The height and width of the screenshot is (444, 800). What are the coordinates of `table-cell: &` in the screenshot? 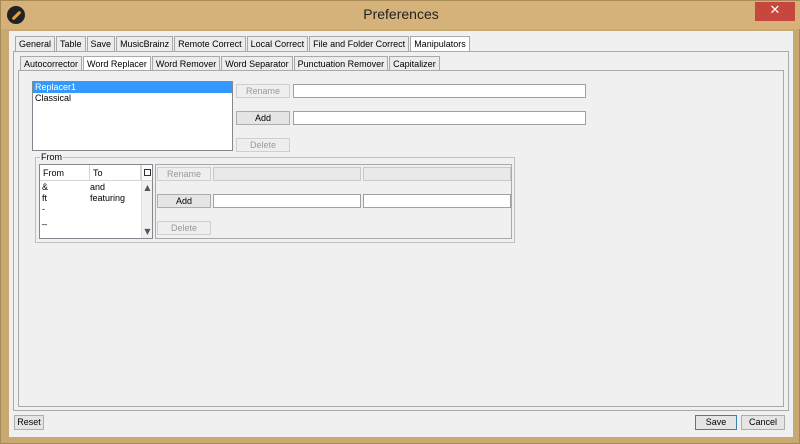 It's located at (65, 187).